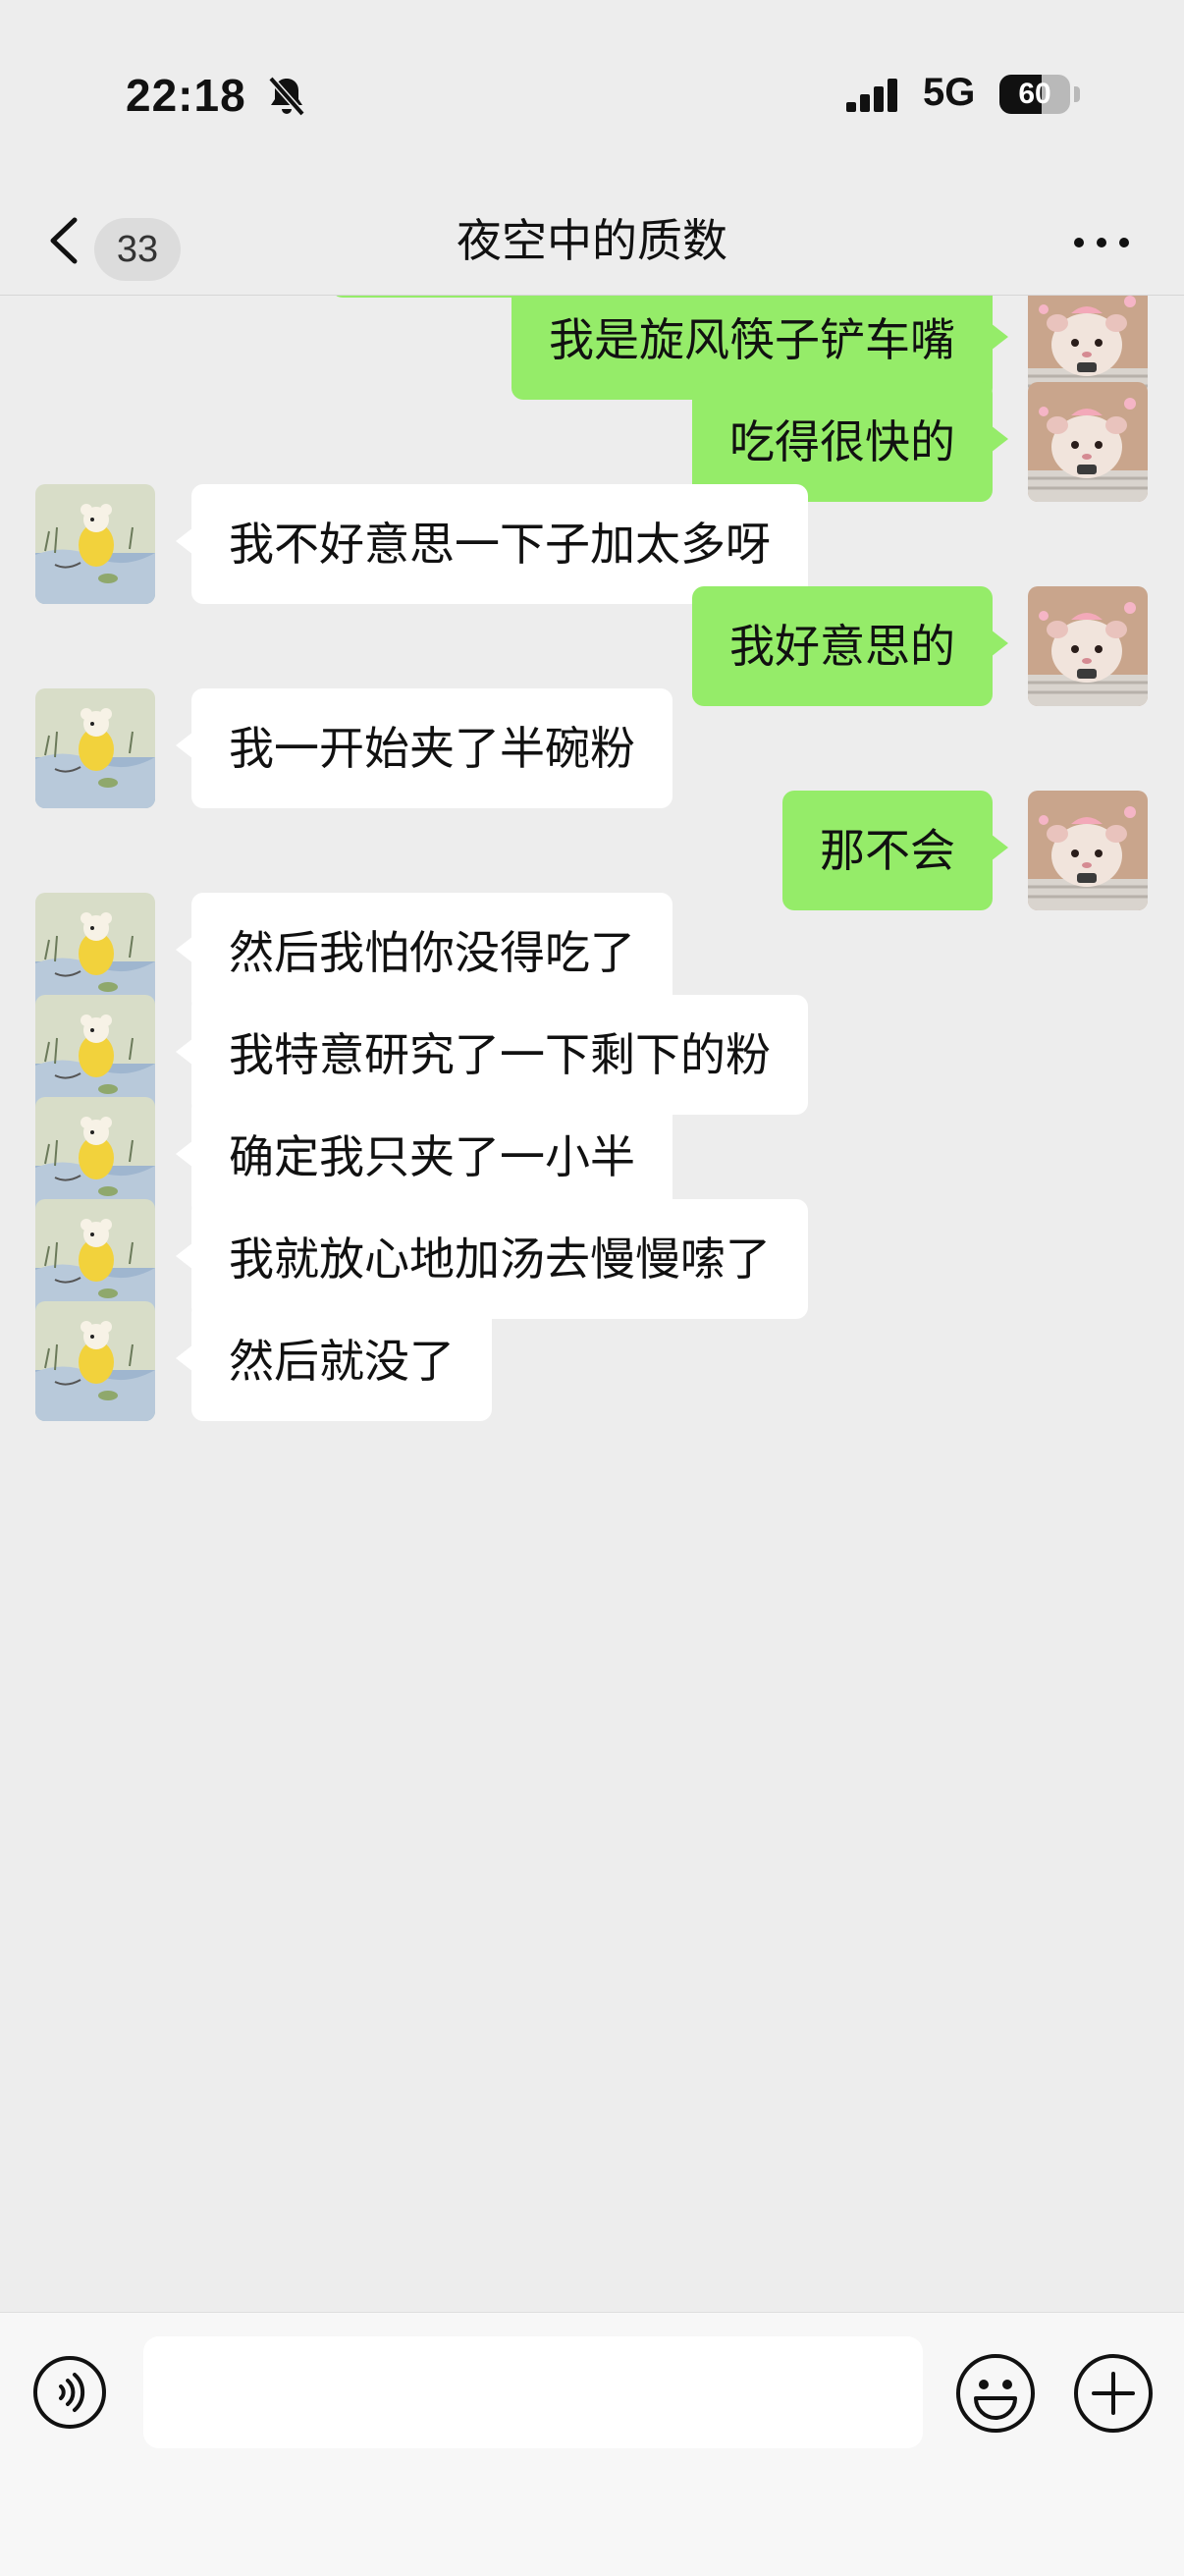 The height and width of the screenshot is (2576, 1184). I want to click on avatar, so click(95, 1361).